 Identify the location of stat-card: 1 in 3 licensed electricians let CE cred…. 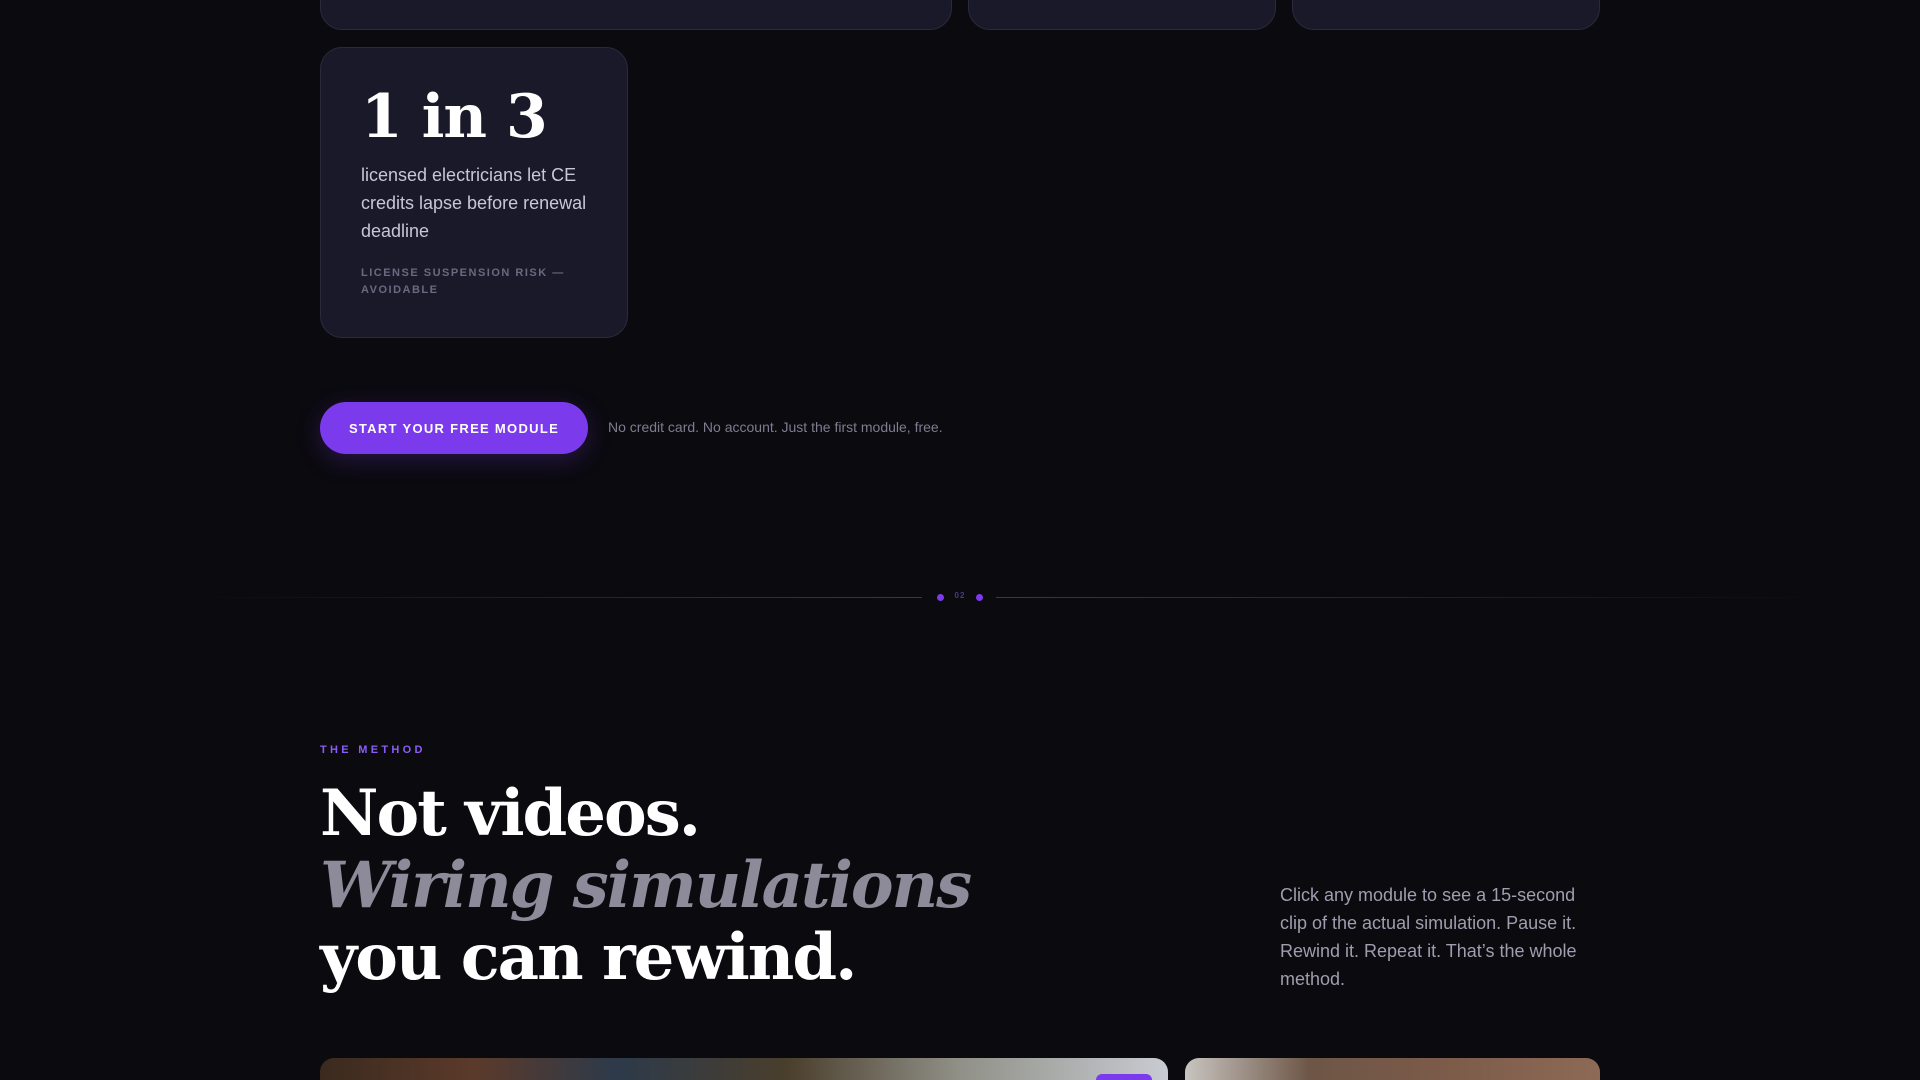
(474, 192).